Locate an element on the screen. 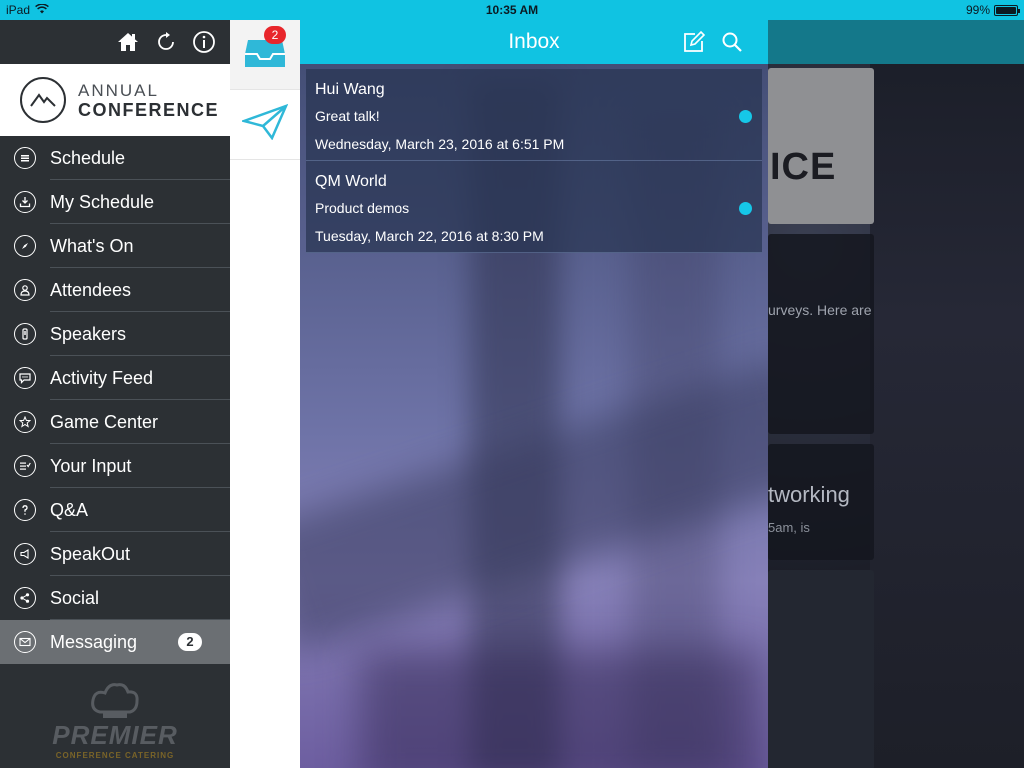 The image size is (1024, 768). star-icon is located at coordinates (25, 422).